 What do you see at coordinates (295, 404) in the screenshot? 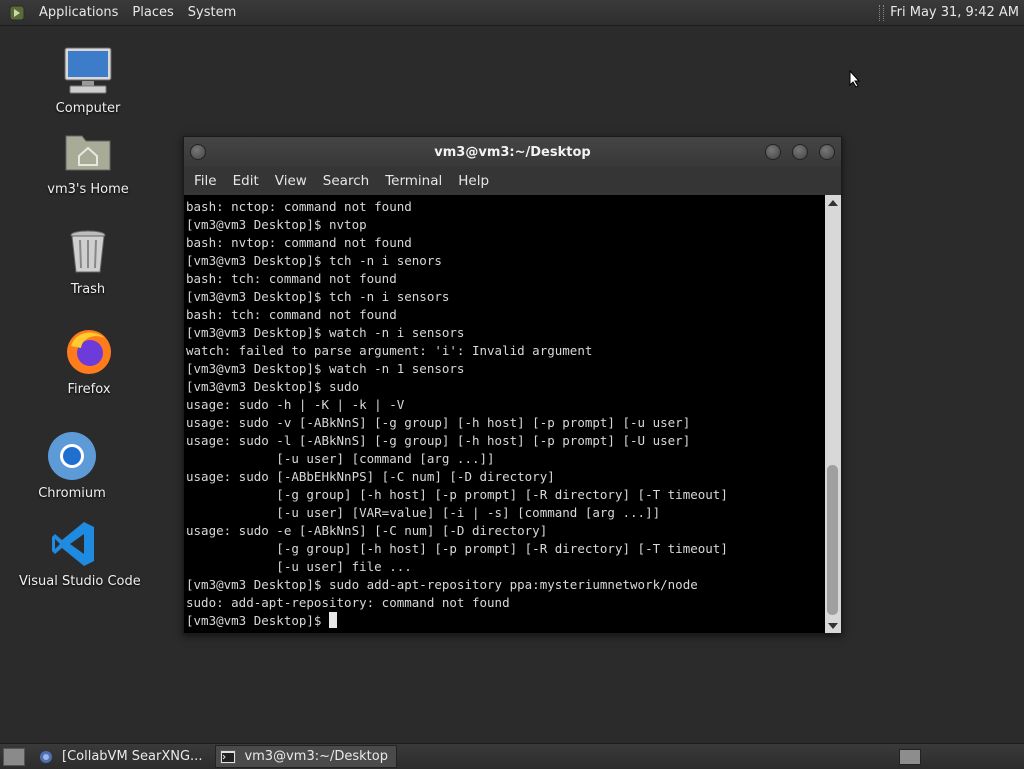
I see `terminal-line: usage: sudo -h | -K | -k | -V` at bounding box center [295, 404].